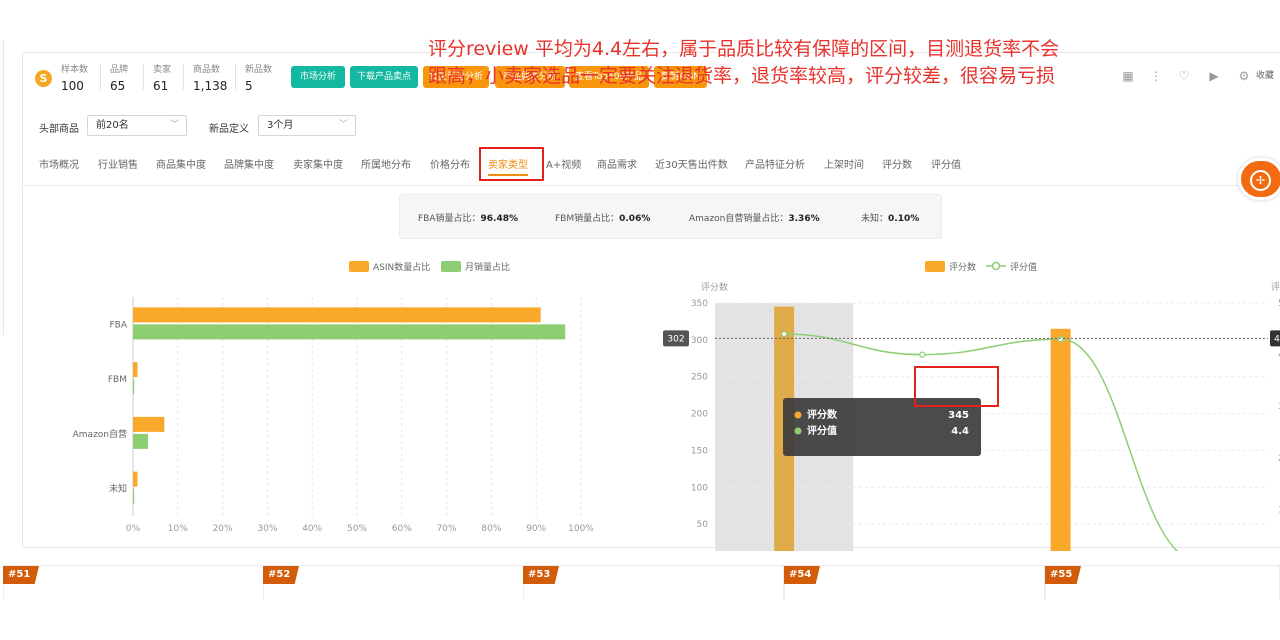 This screenshot has height=640, width=1280. What do you see at coordinates (742, 76) in the screenshot?
I see `annotation-line-2: 跟高，小卖家选品一定要关注退货率，退货率较高，评分较差，很容易亏损` at bounding box center [742, 76].